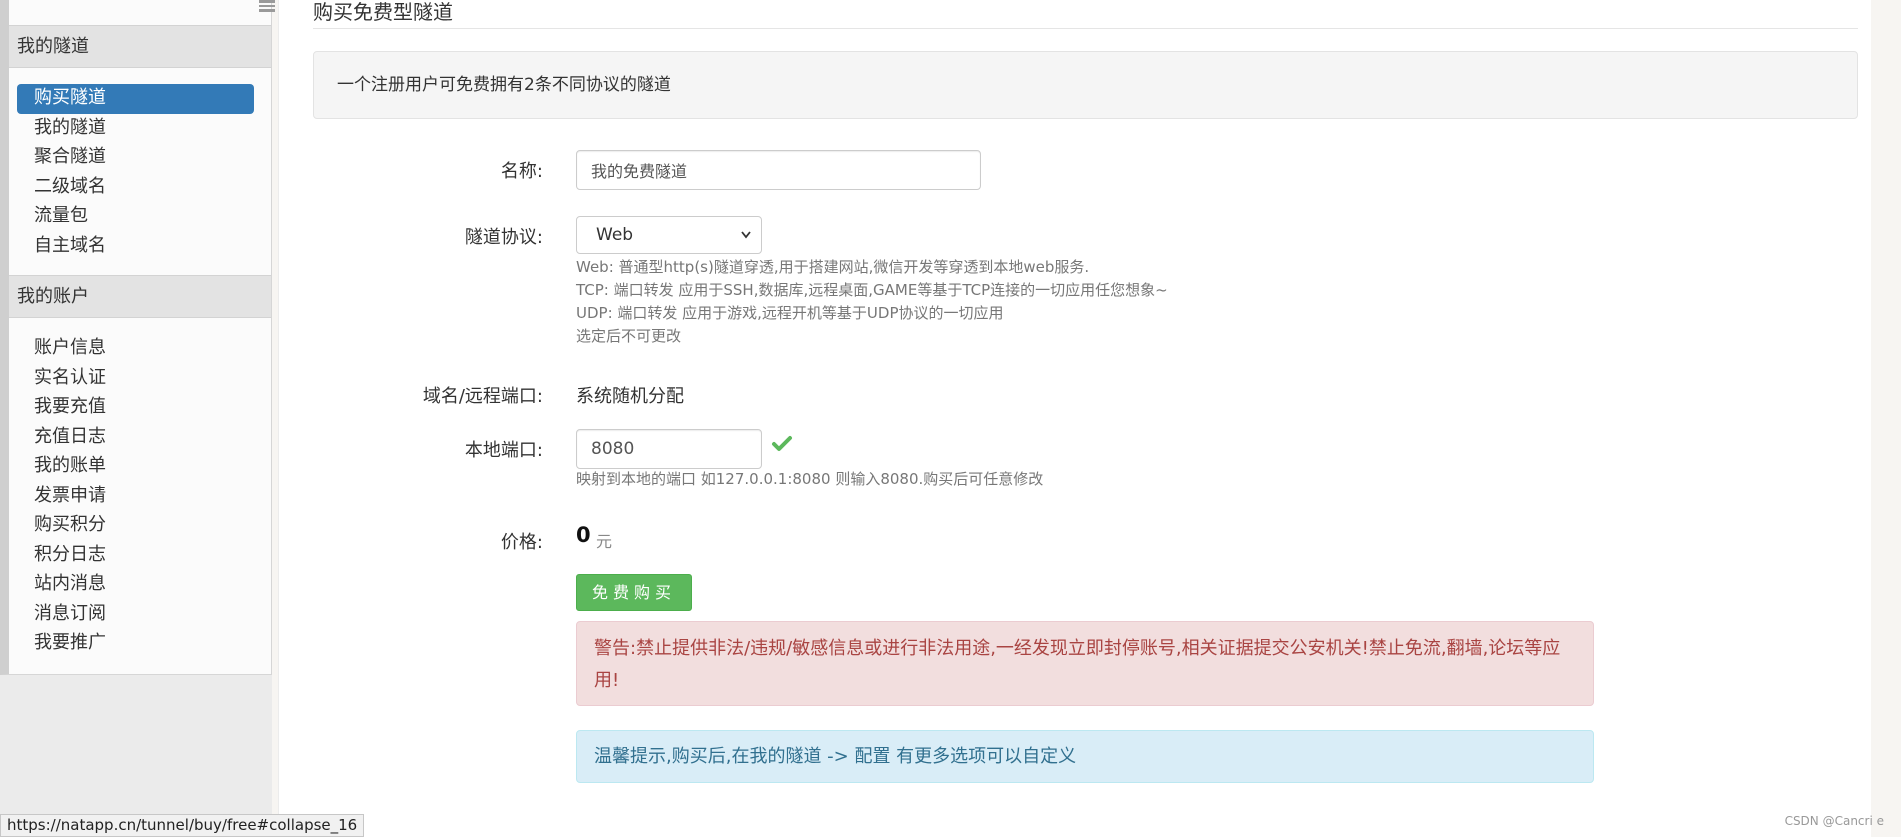 The width and height of the screenshot is (1901, 837). What do you see at coordinates (604, 541) in the screenshot?
I see `price-unit: 元` at bounding box center [604, 541].